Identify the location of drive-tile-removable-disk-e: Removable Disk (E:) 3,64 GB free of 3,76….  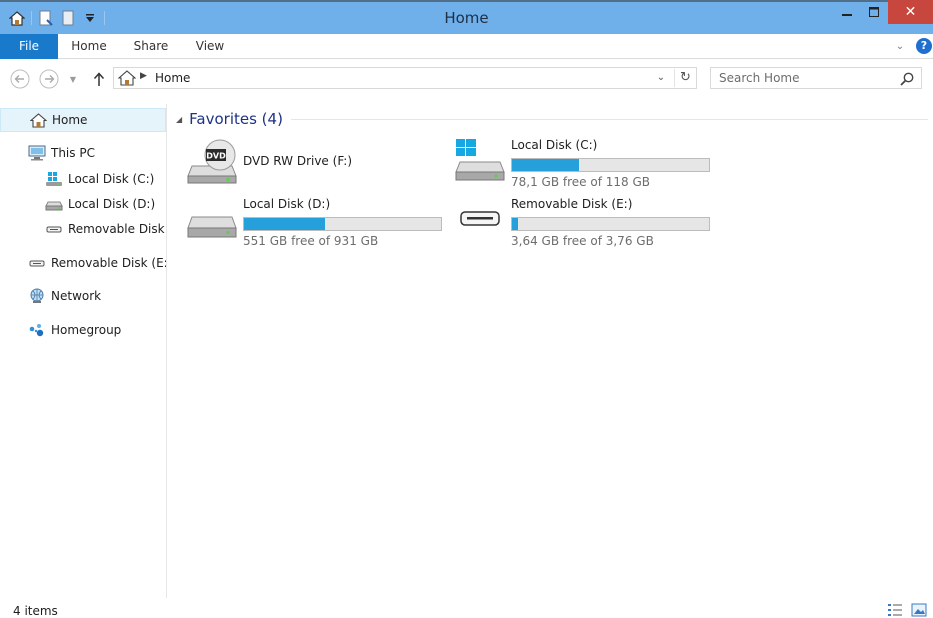
(584, 223).